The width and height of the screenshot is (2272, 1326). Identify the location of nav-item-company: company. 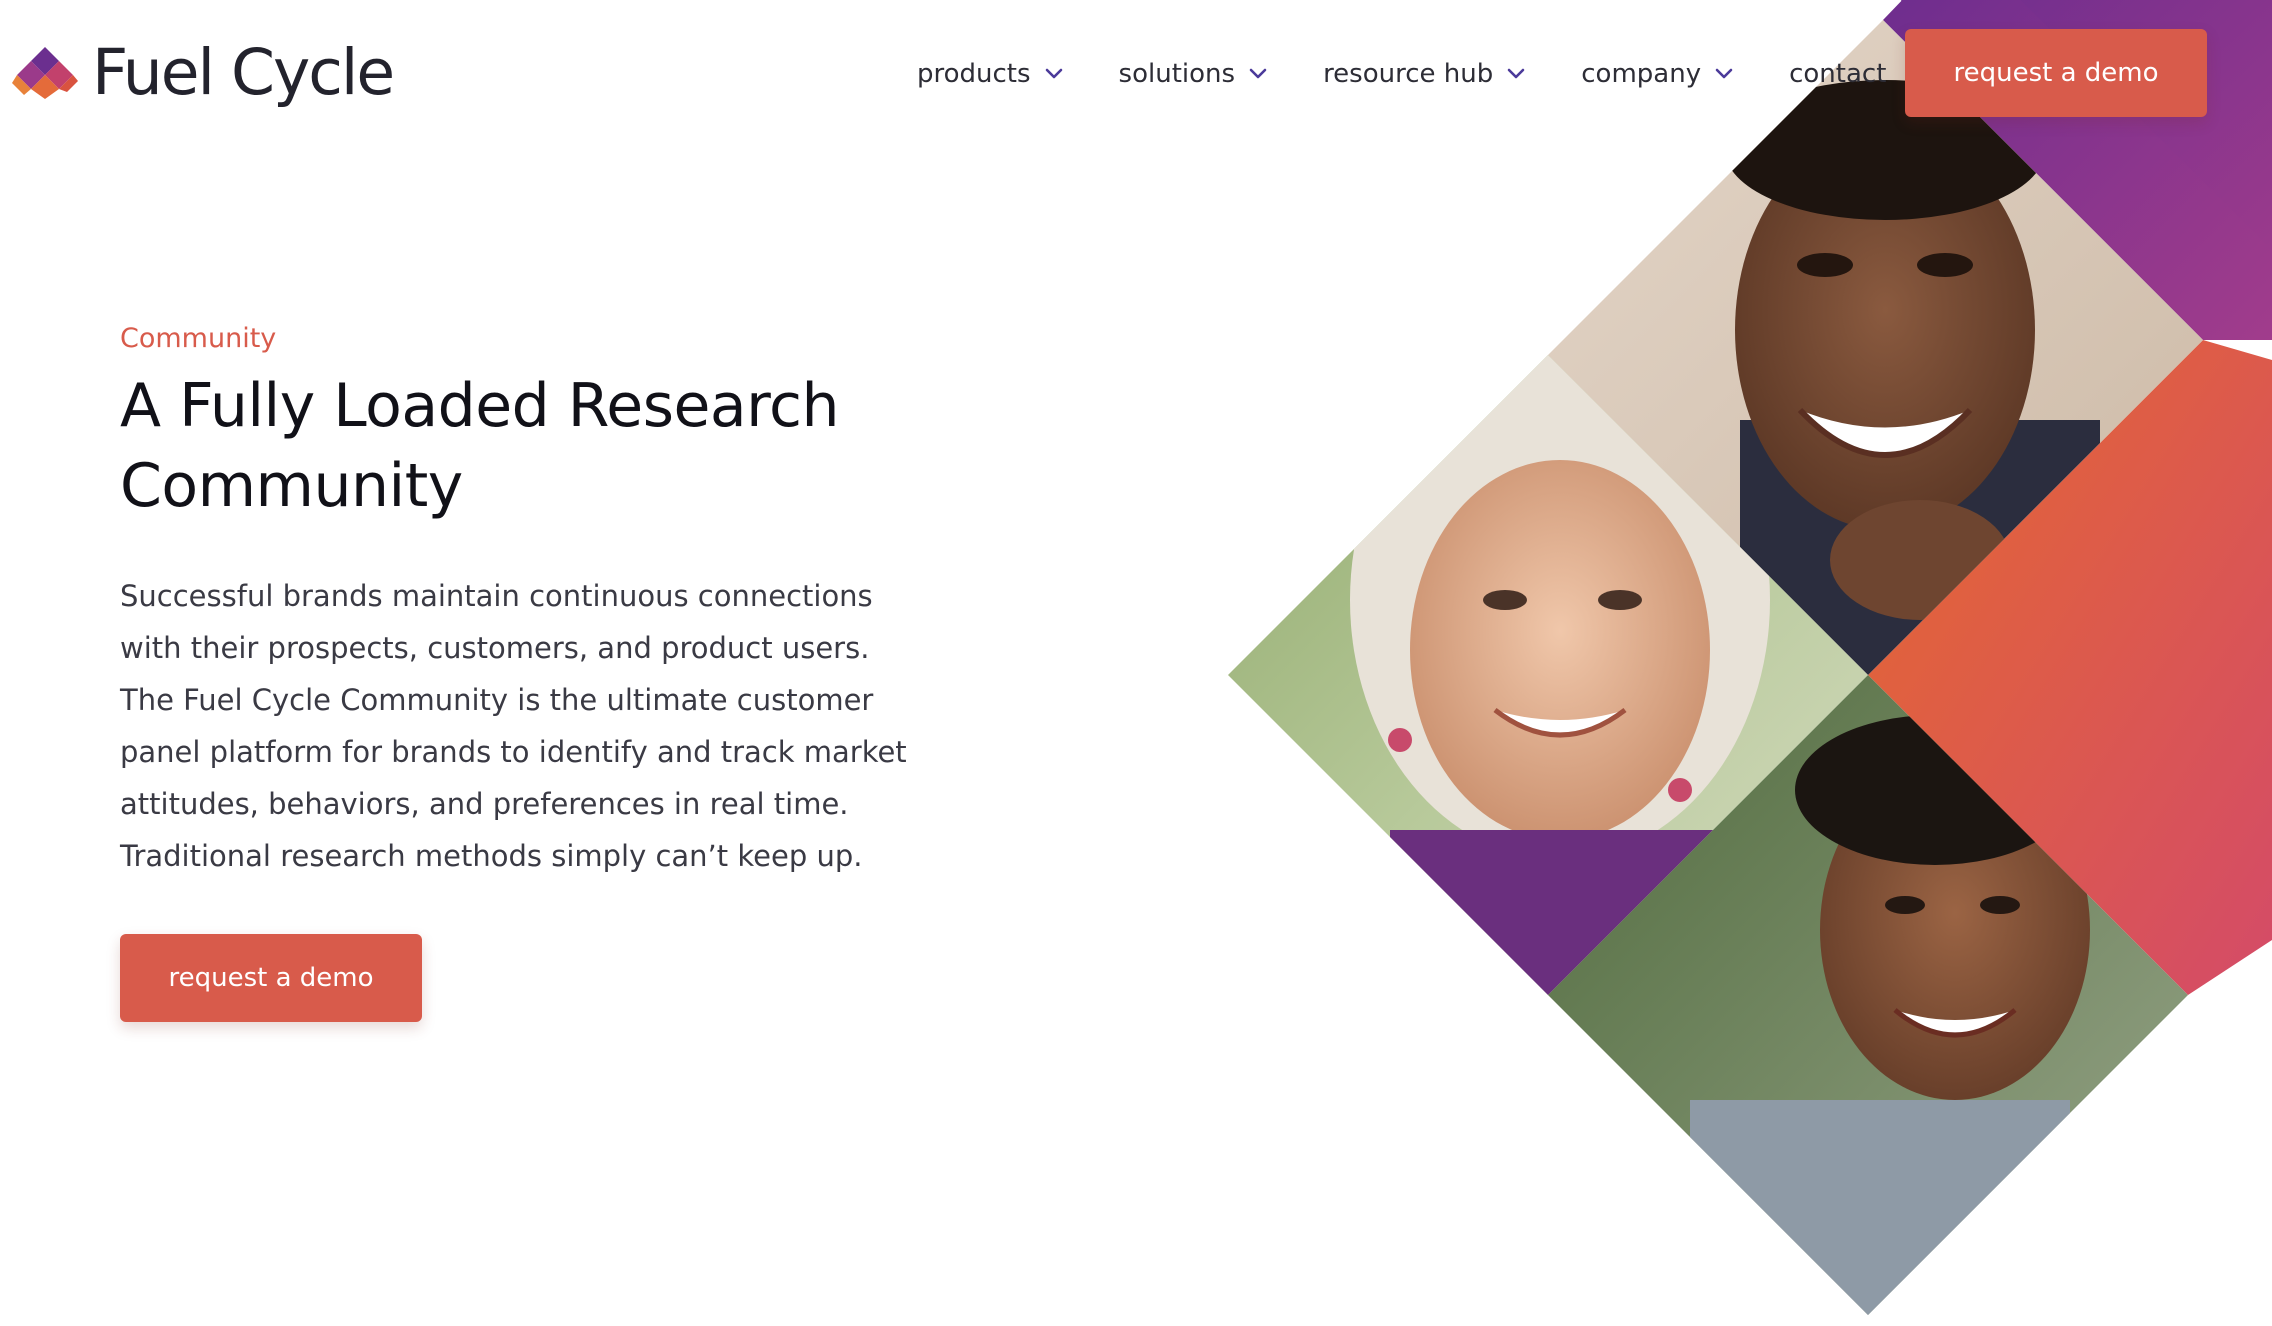
(1657, 74).